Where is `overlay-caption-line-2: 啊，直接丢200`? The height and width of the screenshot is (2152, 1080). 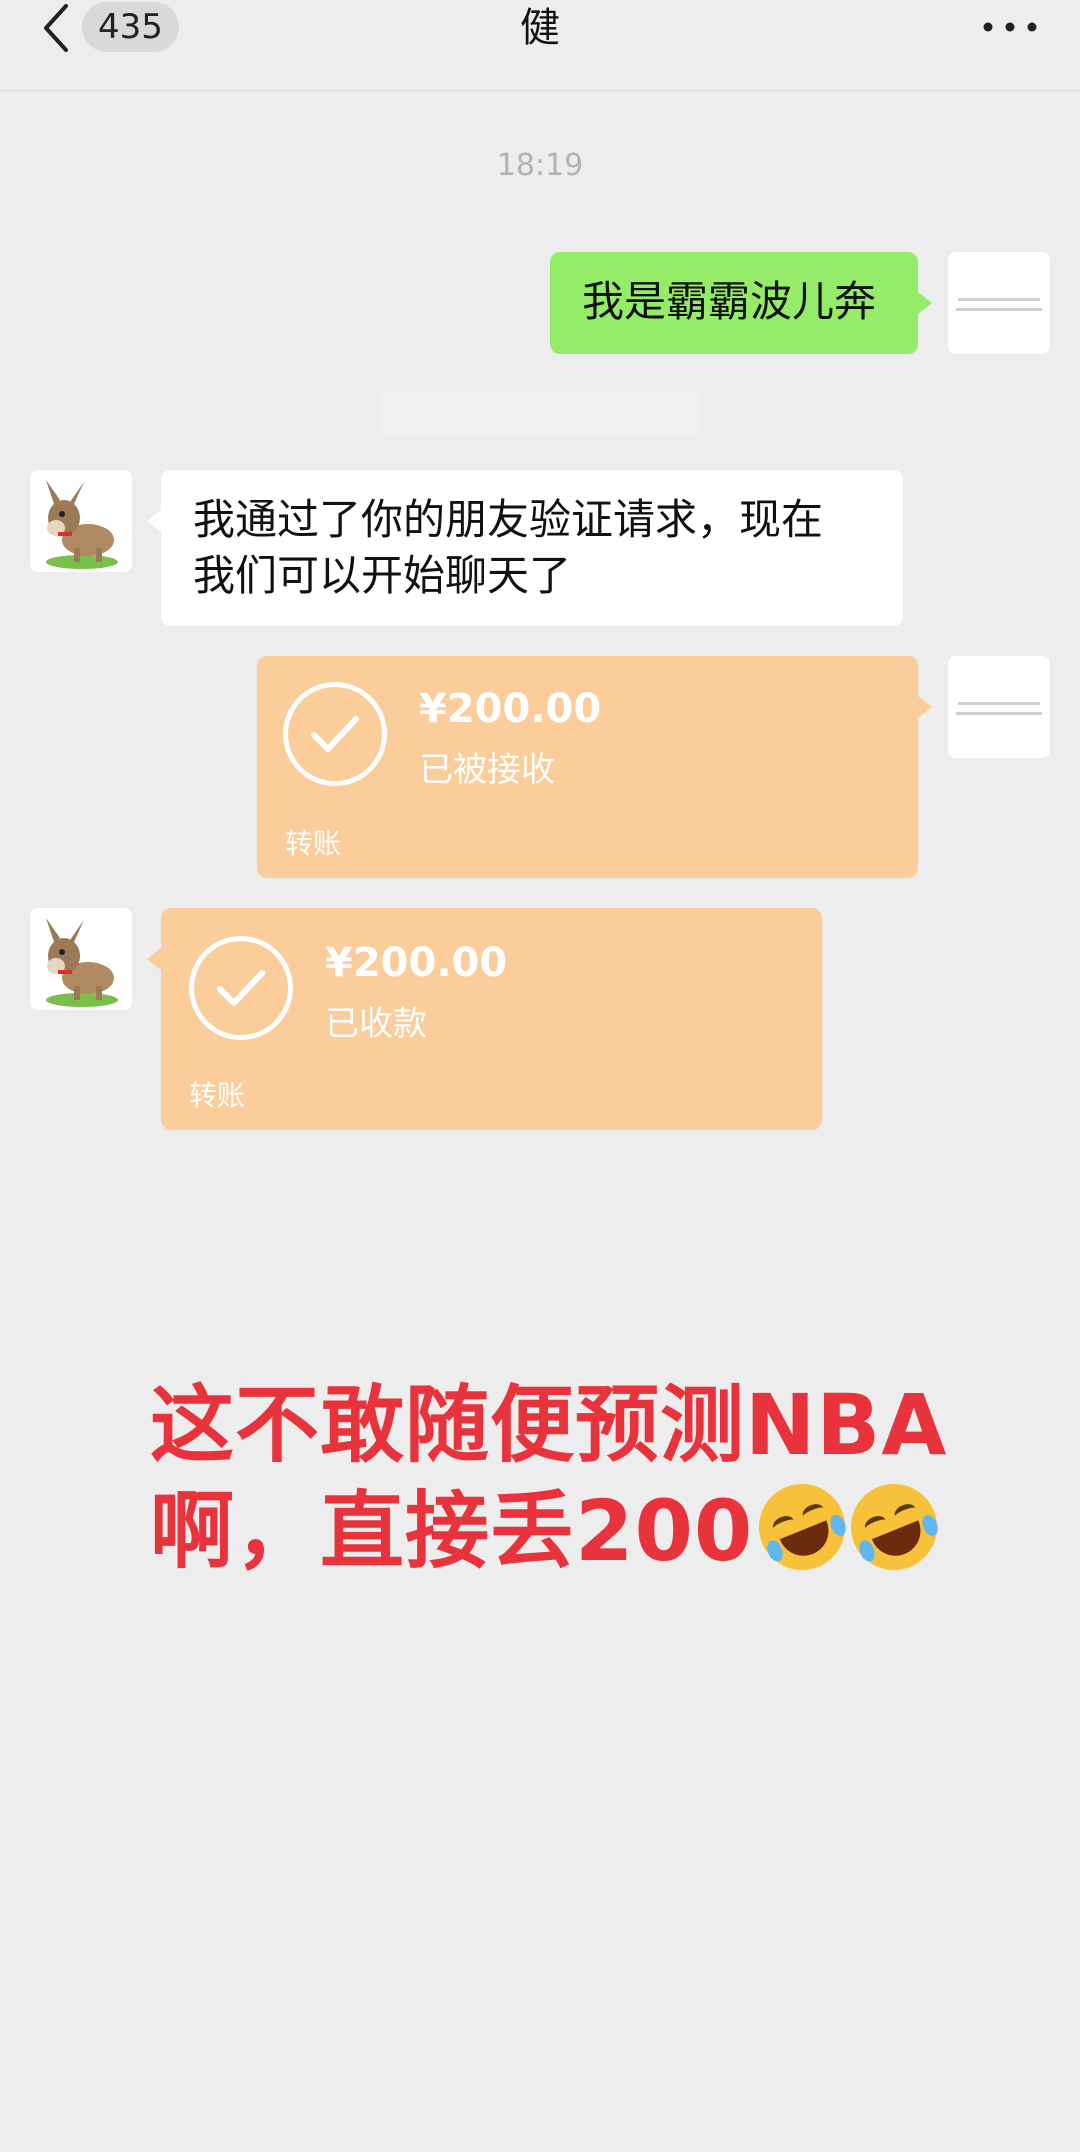
overlay-caption-line-2: 啊，直接丢200 is located at coordinates (550, 1527).